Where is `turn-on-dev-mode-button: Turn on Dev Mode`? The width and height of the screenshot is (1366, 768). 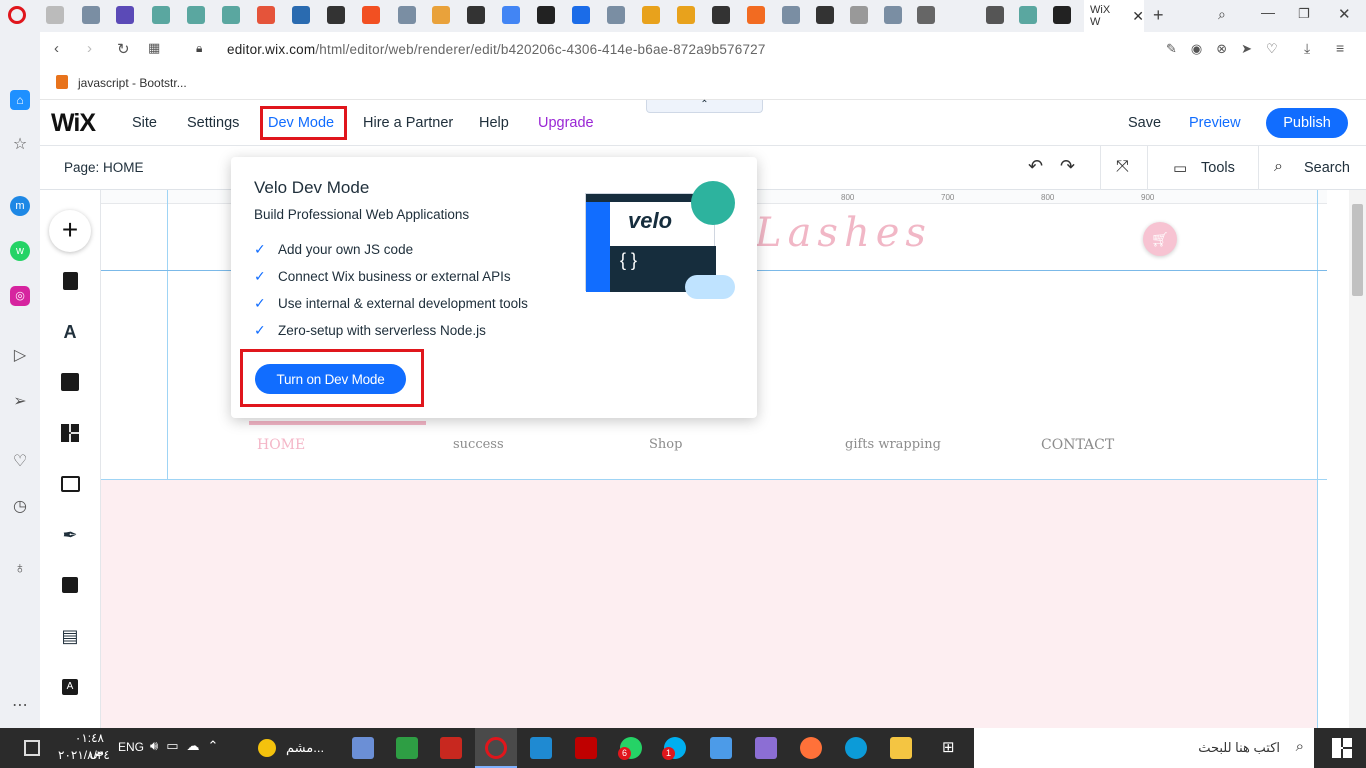 turn-on-dev-mode-button: Turn on Dev Mode is located at coordinates (330, 379).